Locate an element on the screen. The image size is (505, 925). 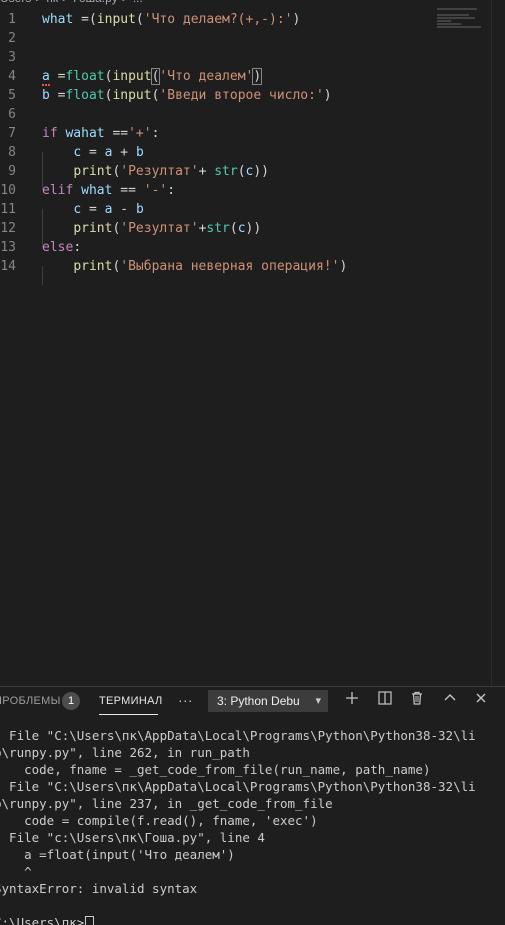
code-token: b is located at coordinates (139, 209).